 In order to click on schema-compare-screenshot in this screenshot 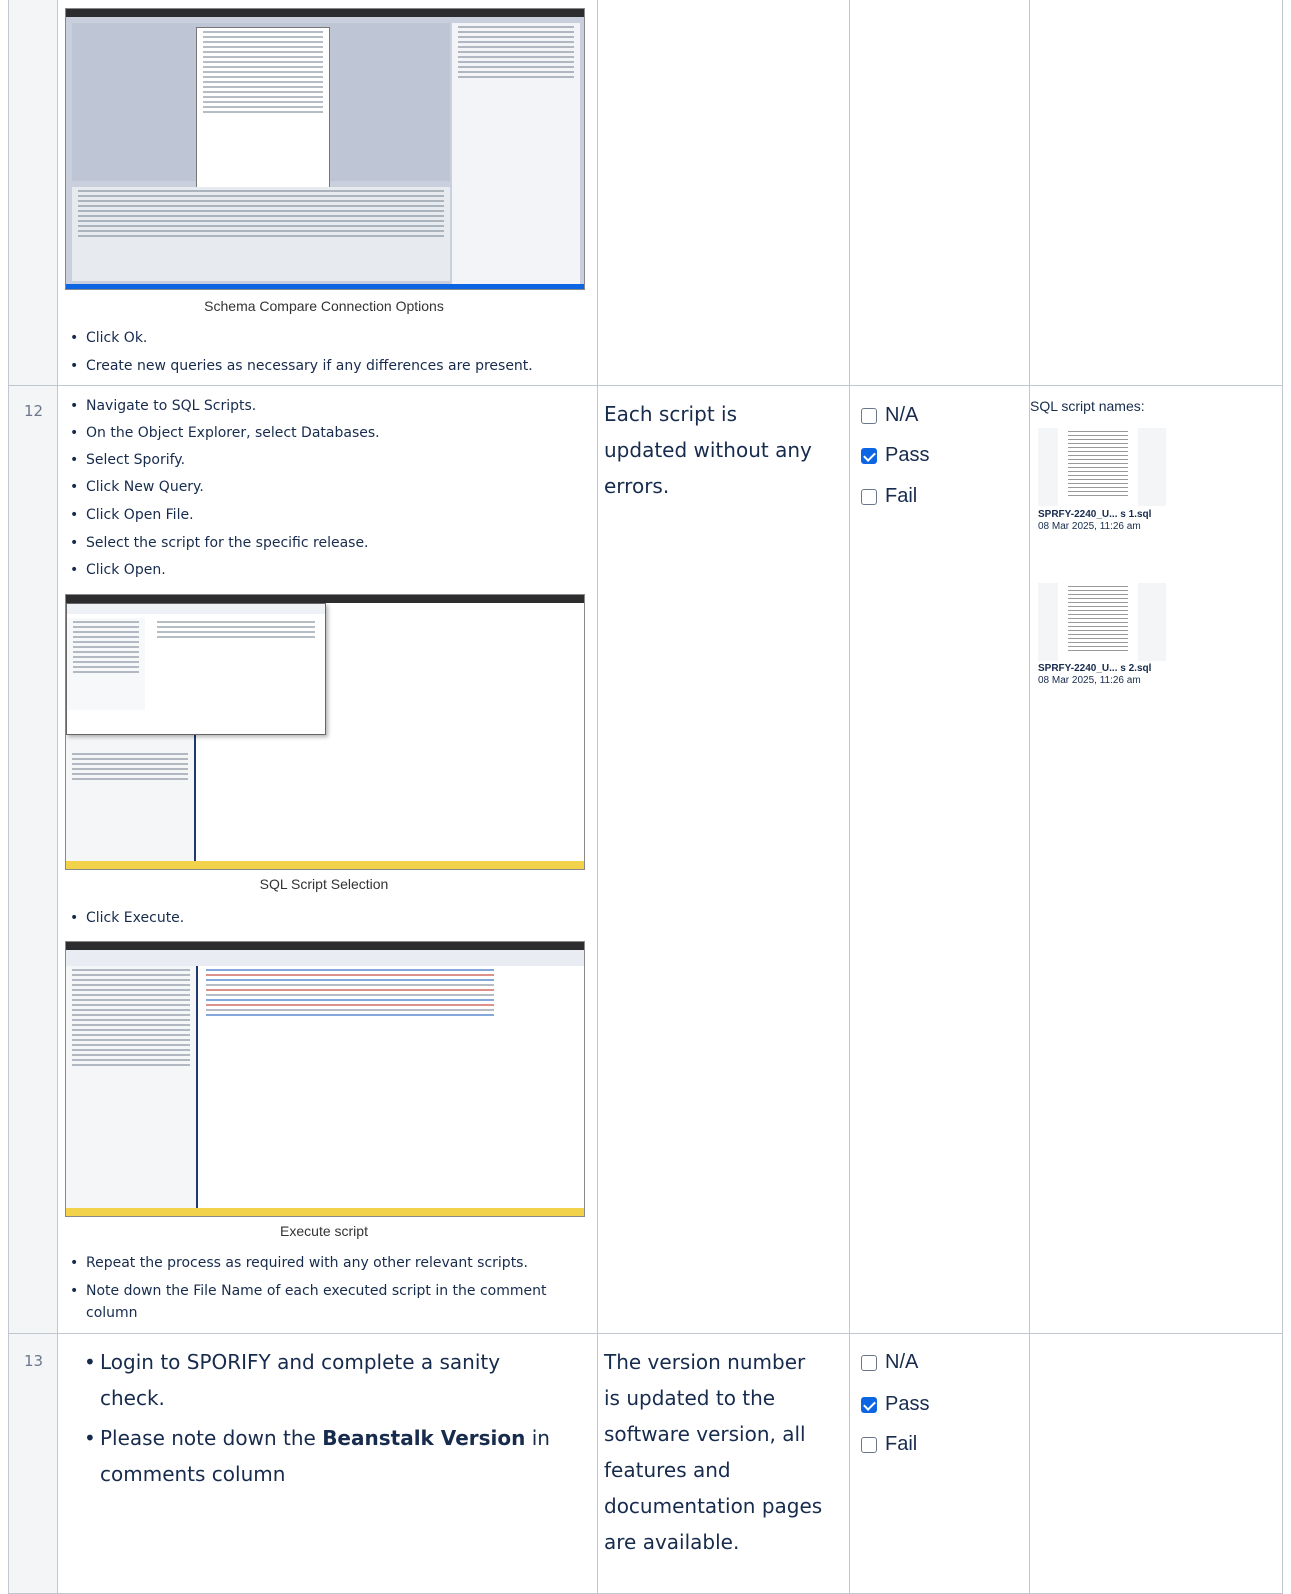, I will do `click(325, 149)`.